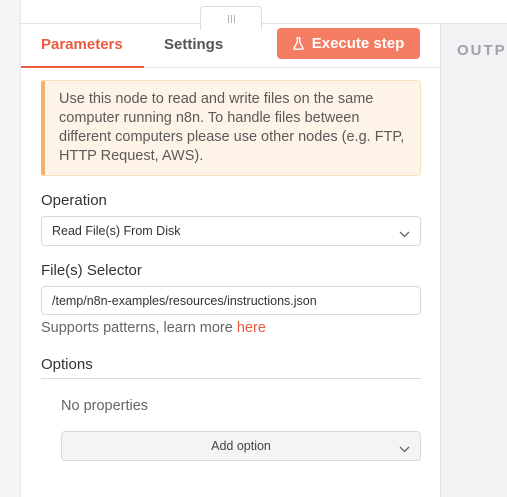  What do you see at coordinates (82, 67) in the screenshot?
I see `active-tab-indicator` at bounding box center [82, 67].